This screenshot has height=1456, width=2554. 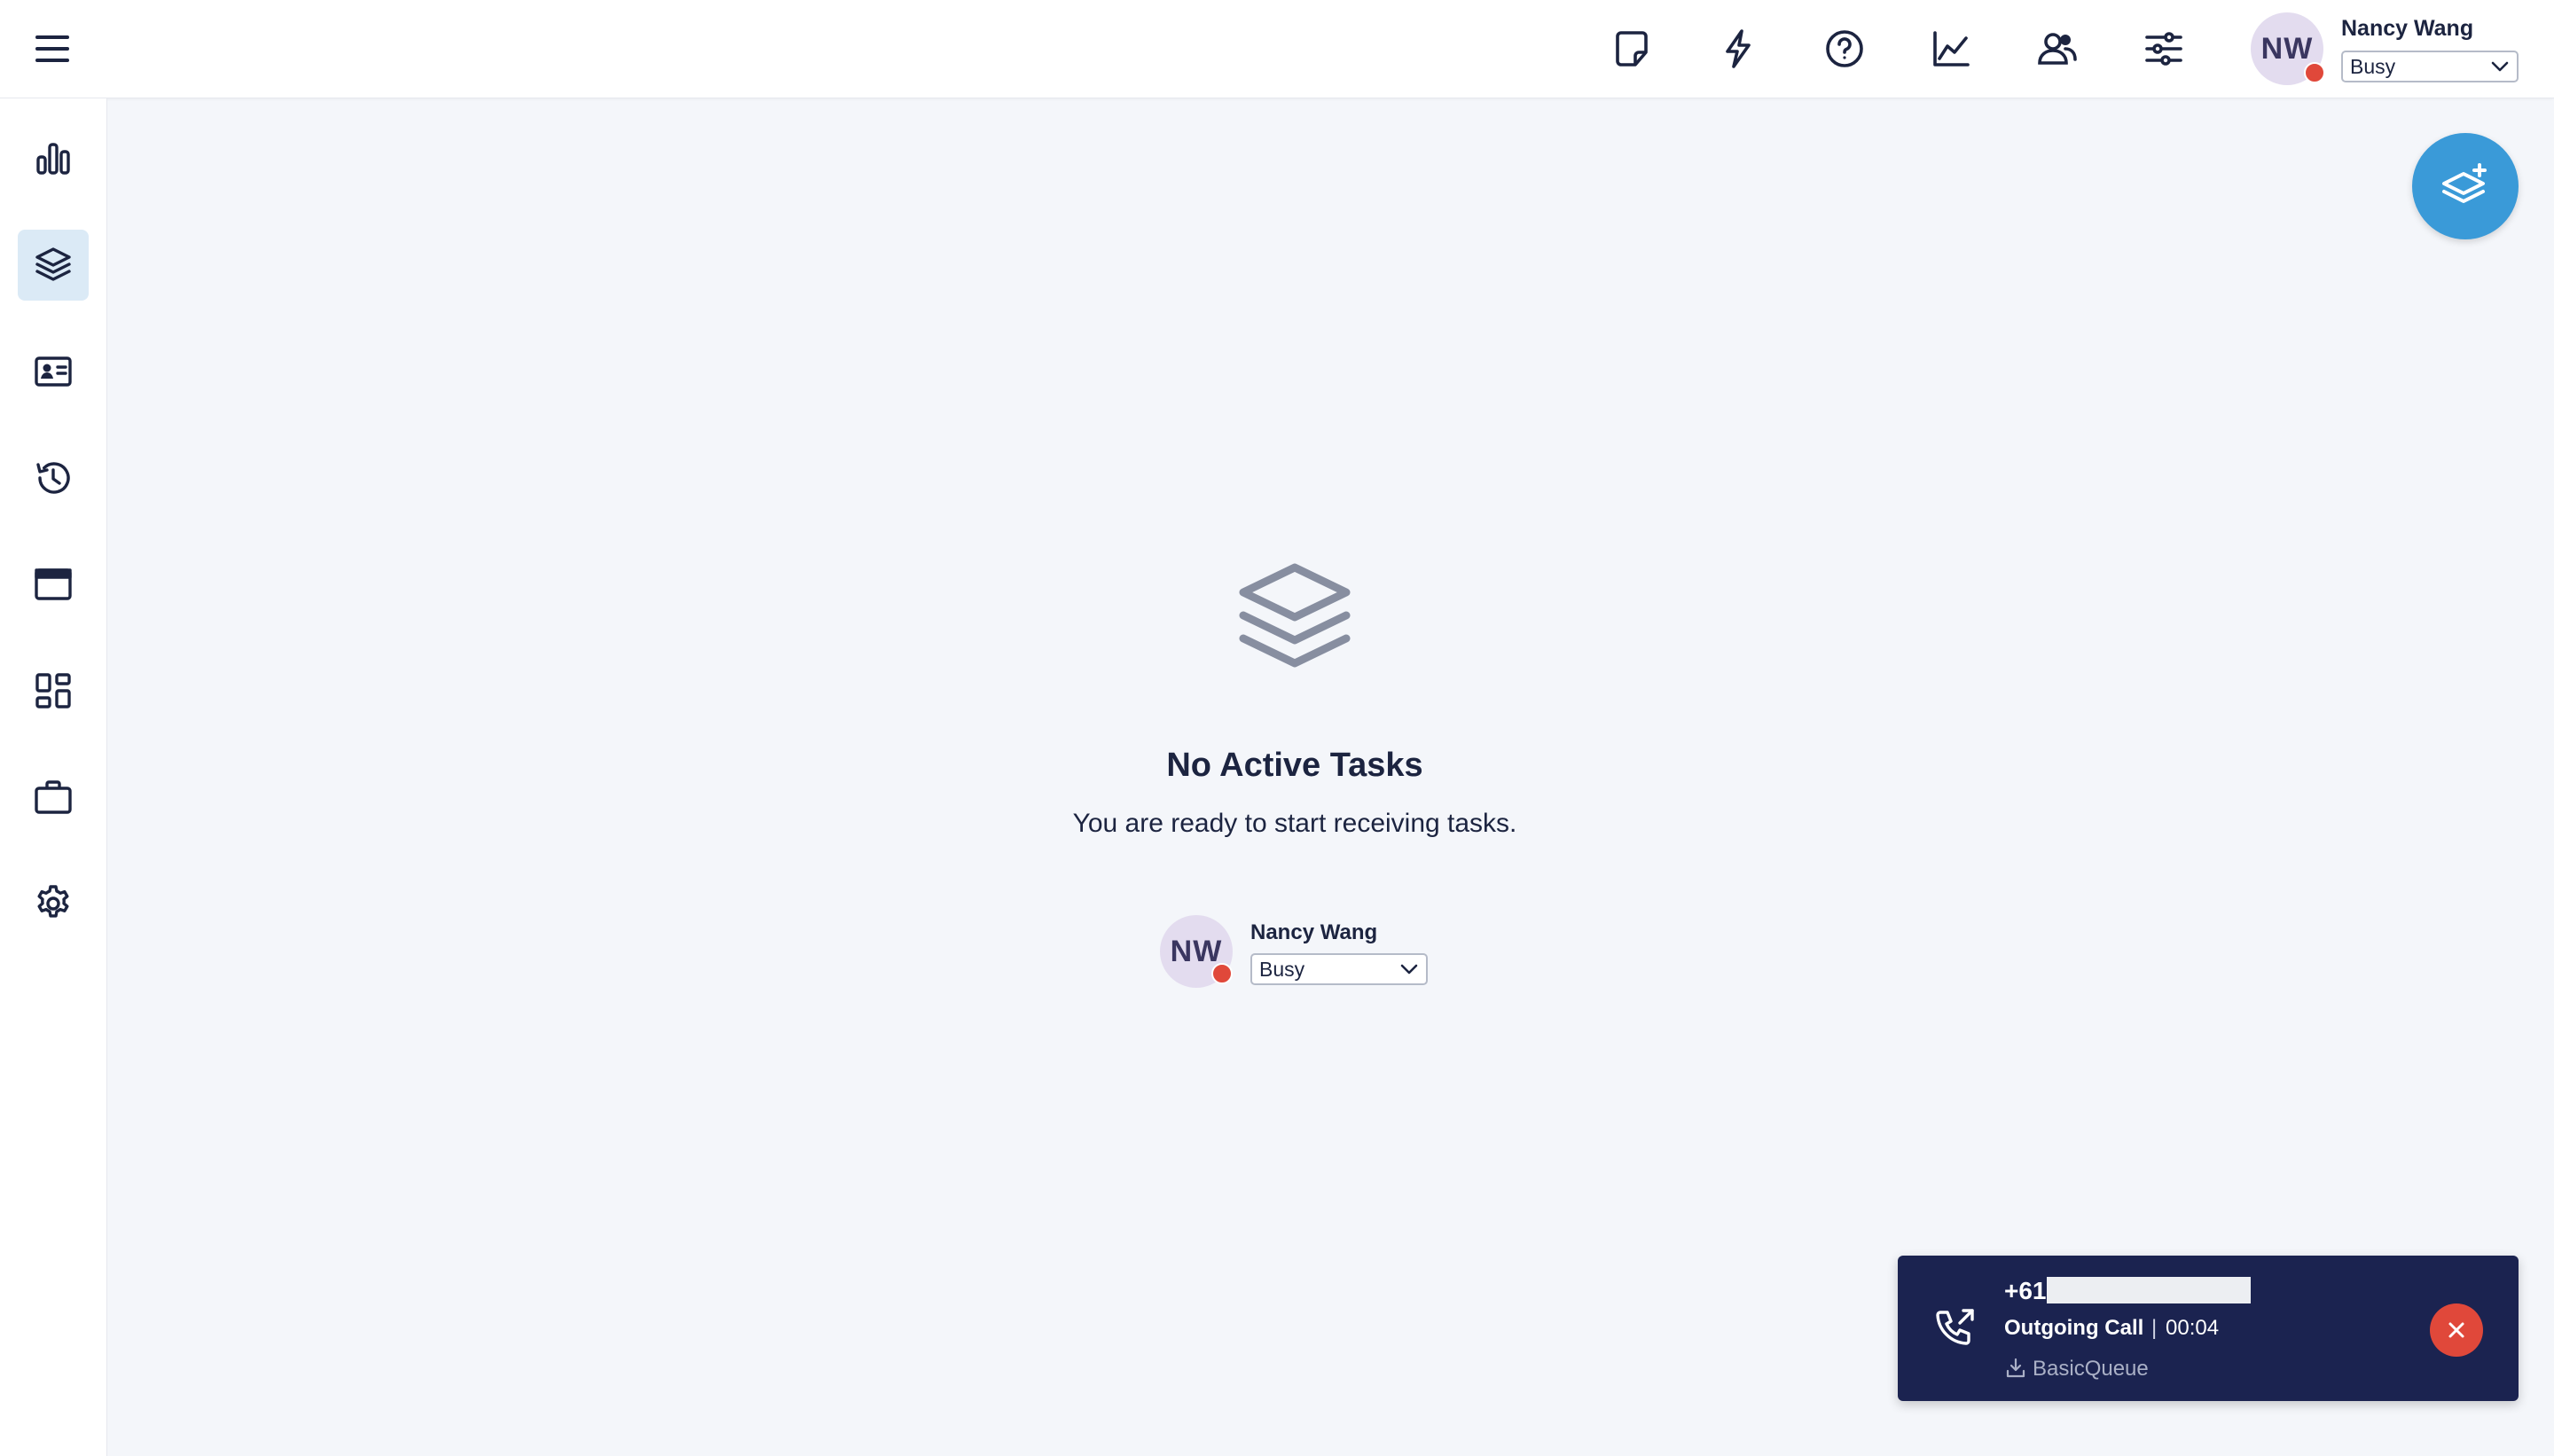 I want to click on hangup-button, so click(x=2456, y=1330).